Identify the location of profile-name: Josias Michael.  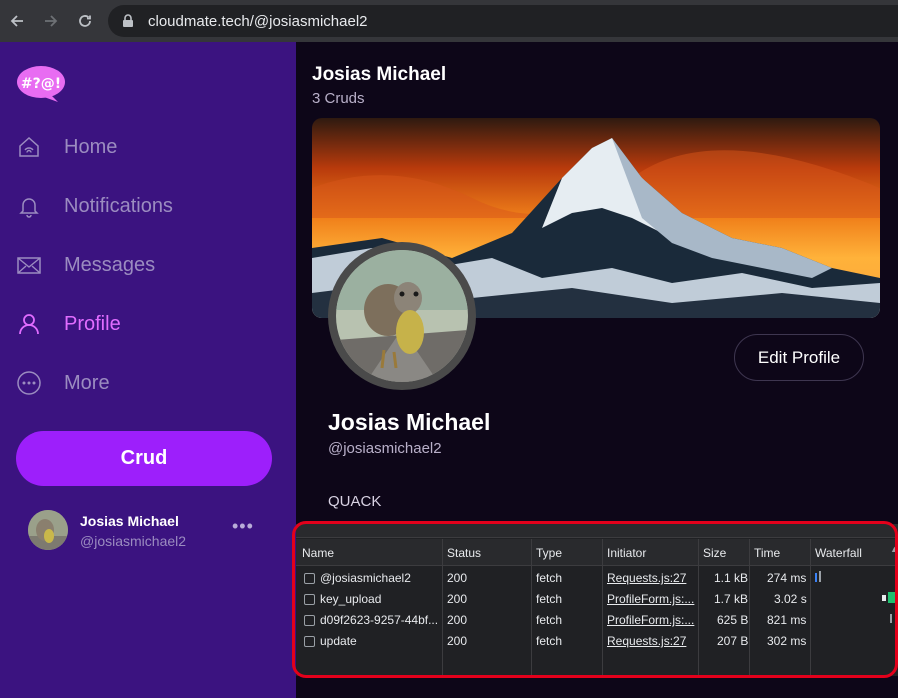
(409, 422).